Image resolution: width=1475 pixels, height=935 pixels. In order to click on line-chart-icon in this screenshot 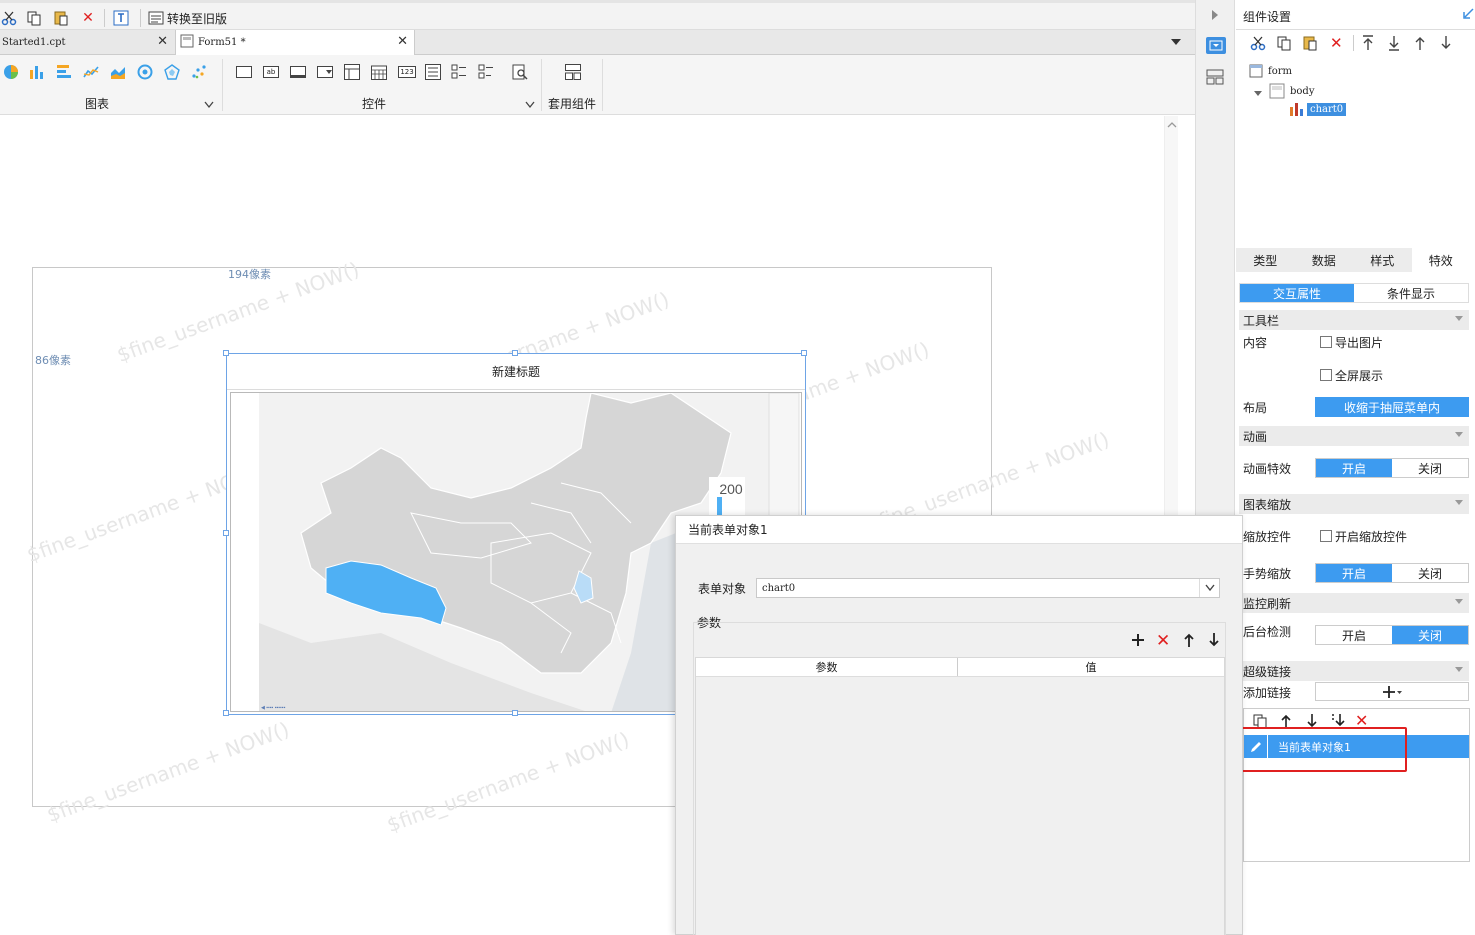, I will do `click(92, 72)`.